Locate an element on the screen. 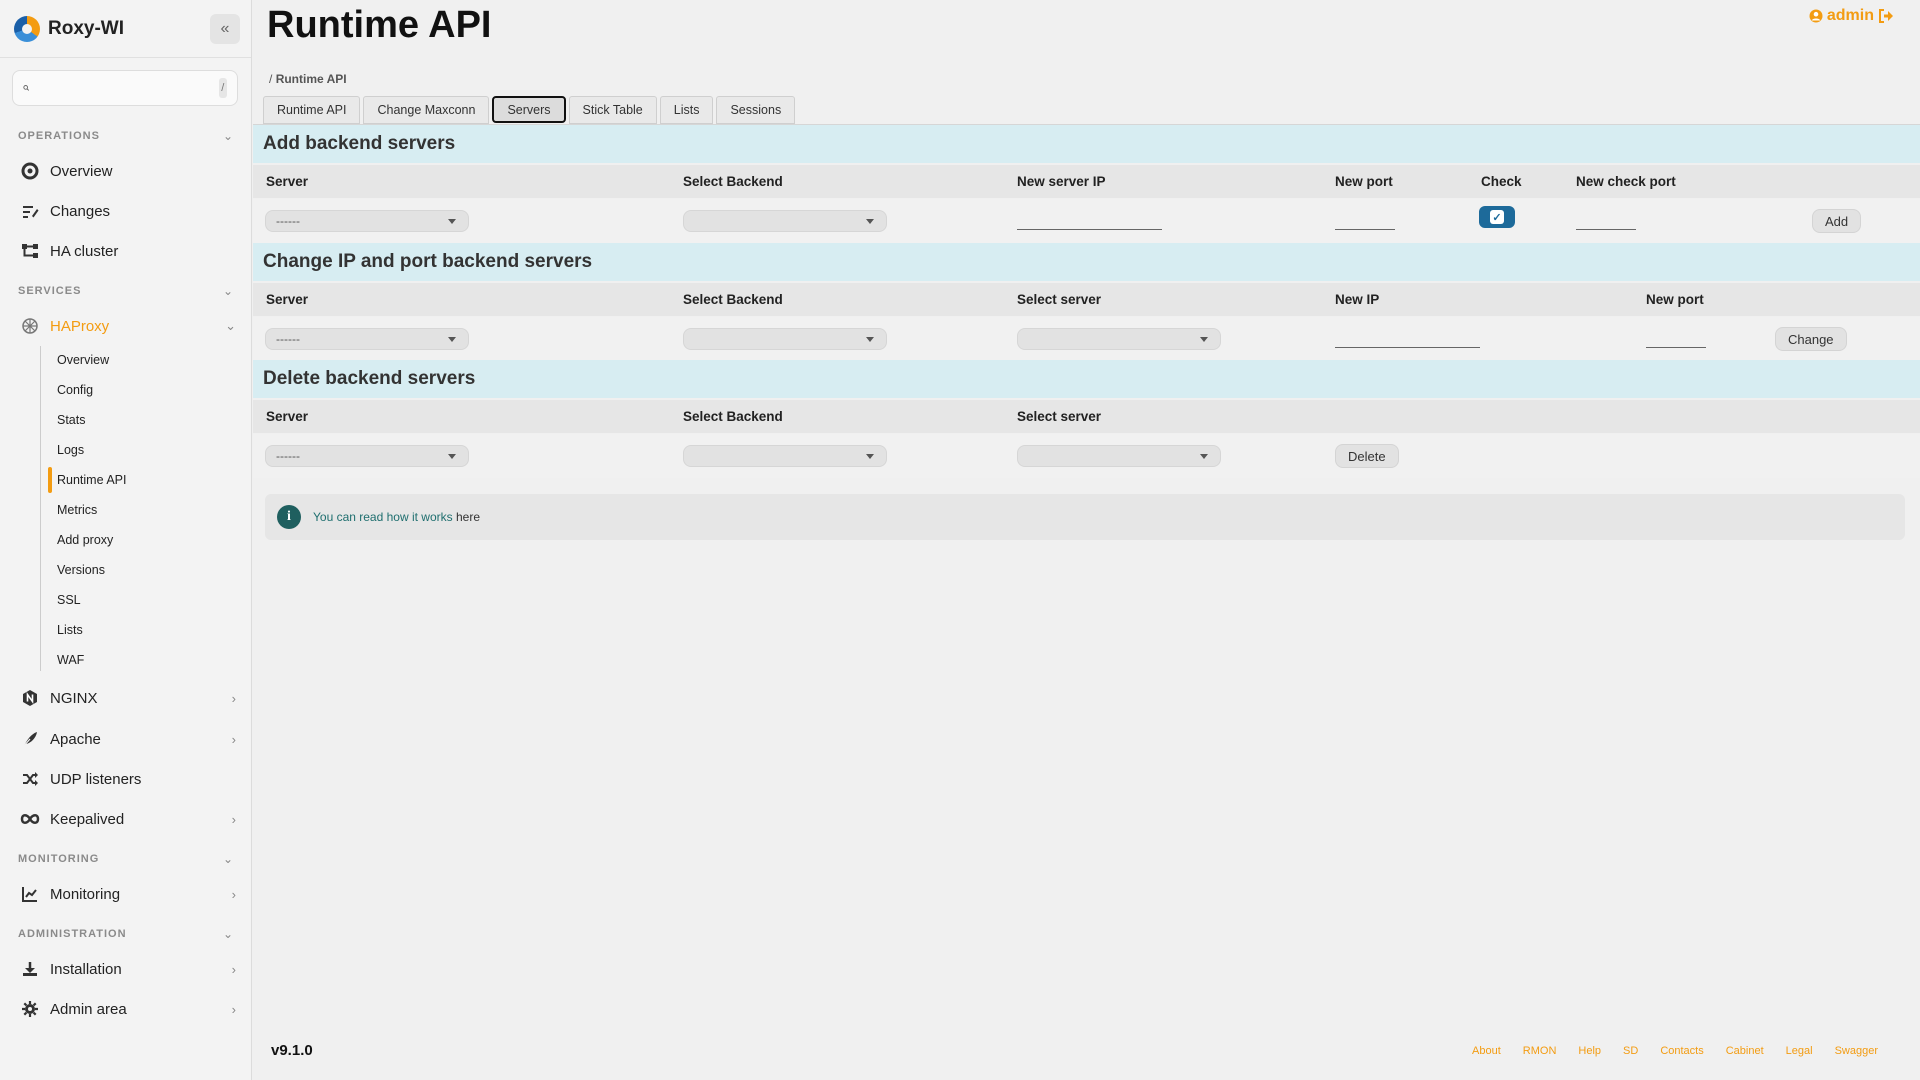 The image size is (1920, 1080). col-server: Server is located at coordinates (287, 299).